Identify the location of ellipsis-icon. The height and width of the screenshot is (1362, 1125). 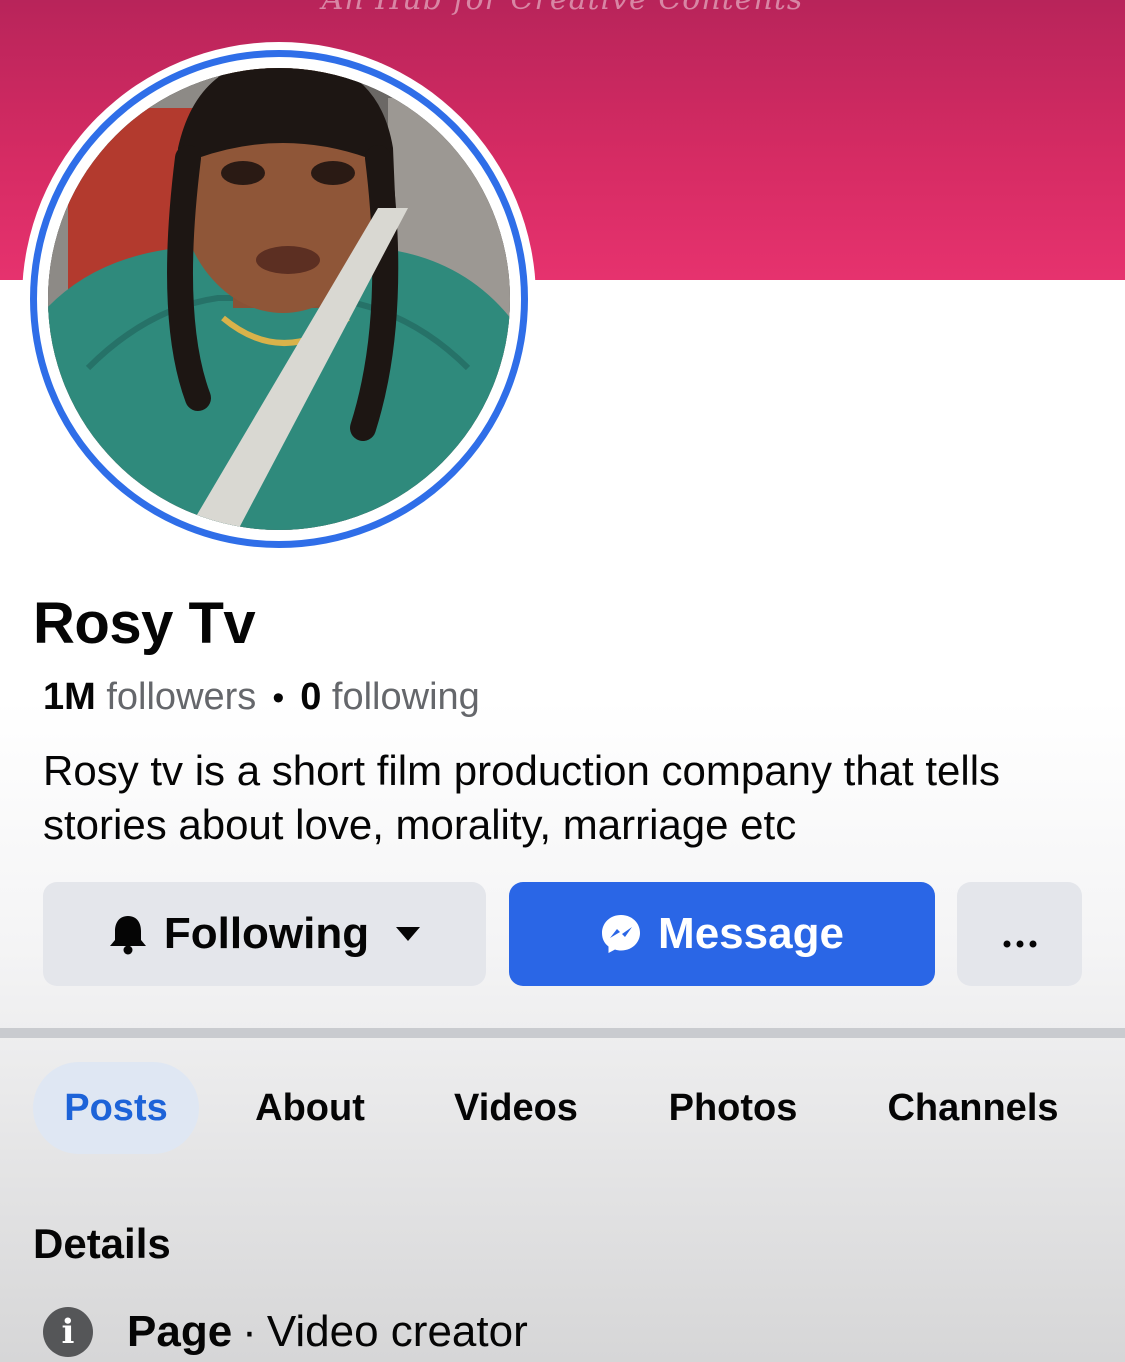
(1020, 934).